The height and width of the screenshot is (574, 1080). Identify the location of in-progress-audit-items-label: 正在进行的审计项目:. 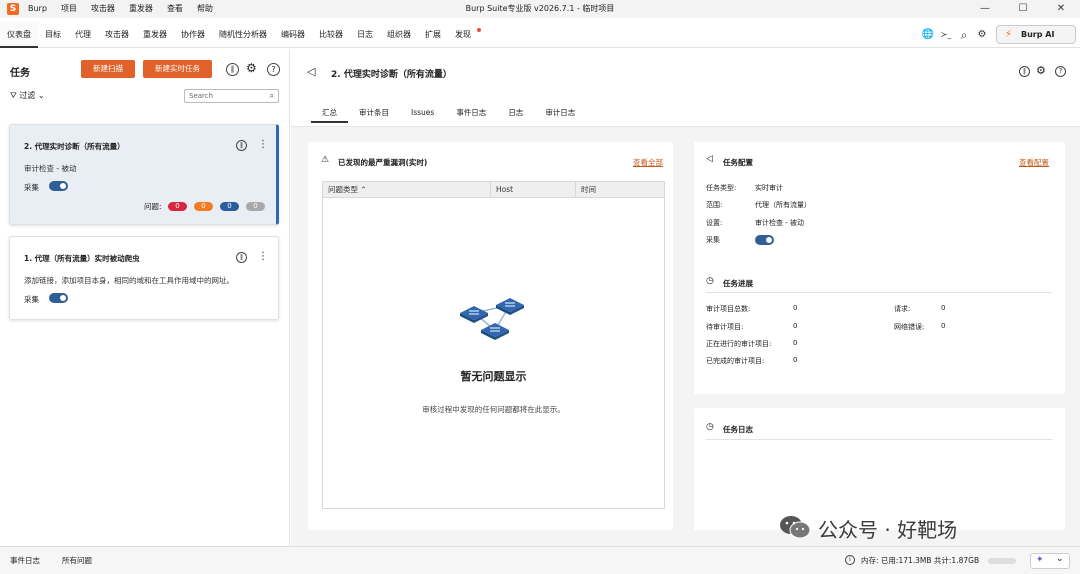
(739, 344).